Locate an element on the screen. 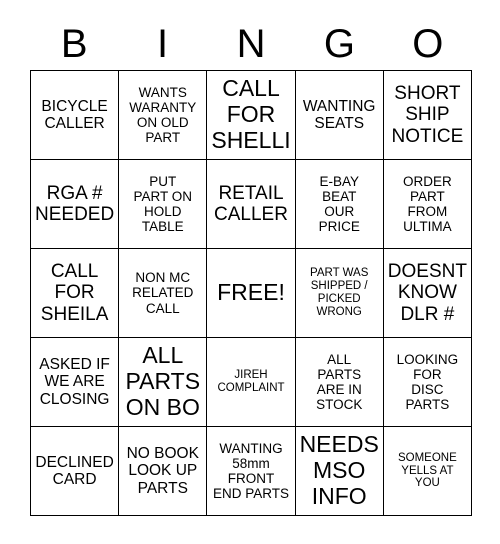  bingo-cell-label: DECLINED CARD is located at coordinates (74, 470).